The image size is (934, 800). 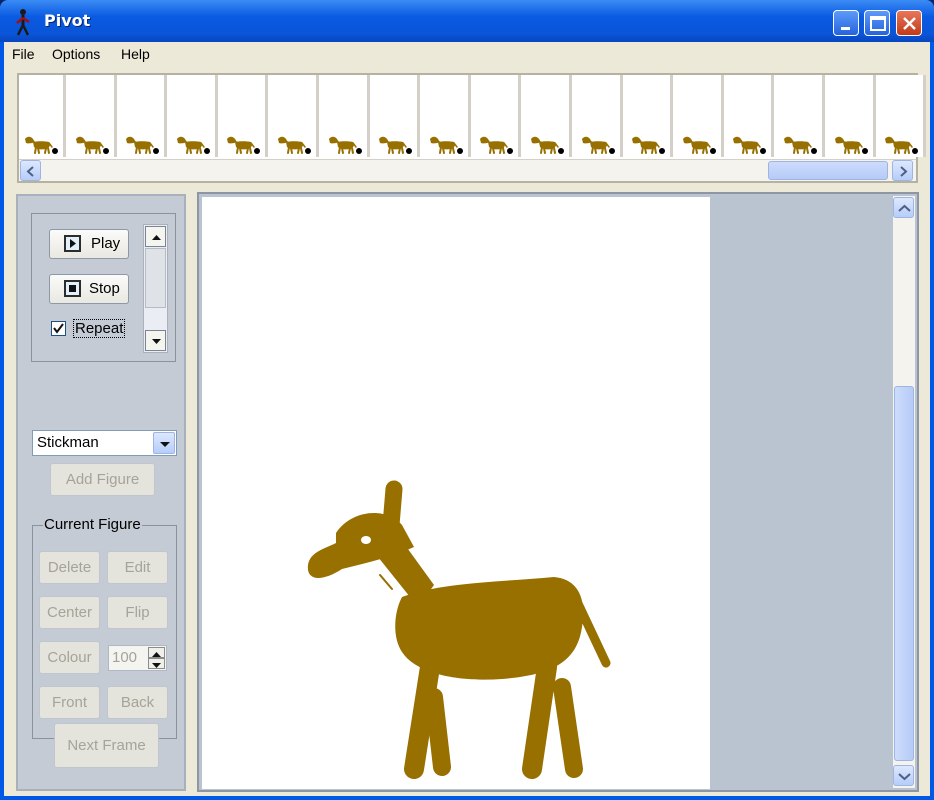 I want to click on minimize-icon, so click(x=845, y=28).